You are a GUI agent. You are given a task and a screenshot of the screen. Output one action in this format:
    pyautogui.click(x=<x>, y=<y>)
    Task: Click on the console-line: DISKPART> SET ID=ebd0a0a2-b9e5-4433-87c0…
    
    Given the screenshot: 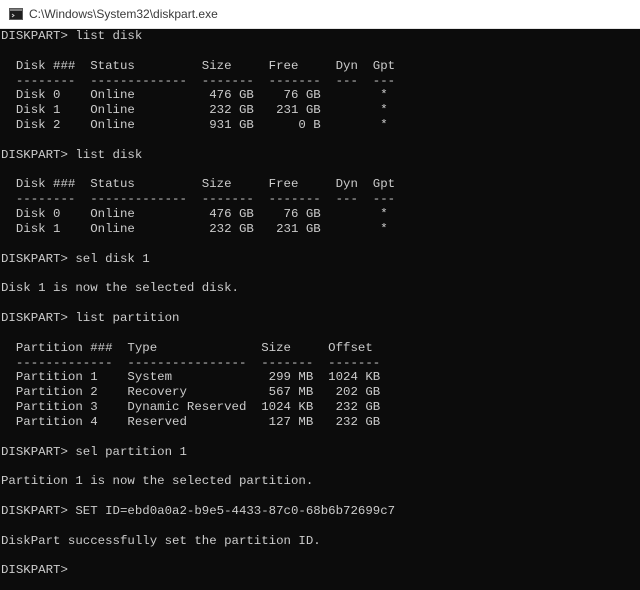 What is the action you would take?
    pyautogui.click(x=198, y=511)
    